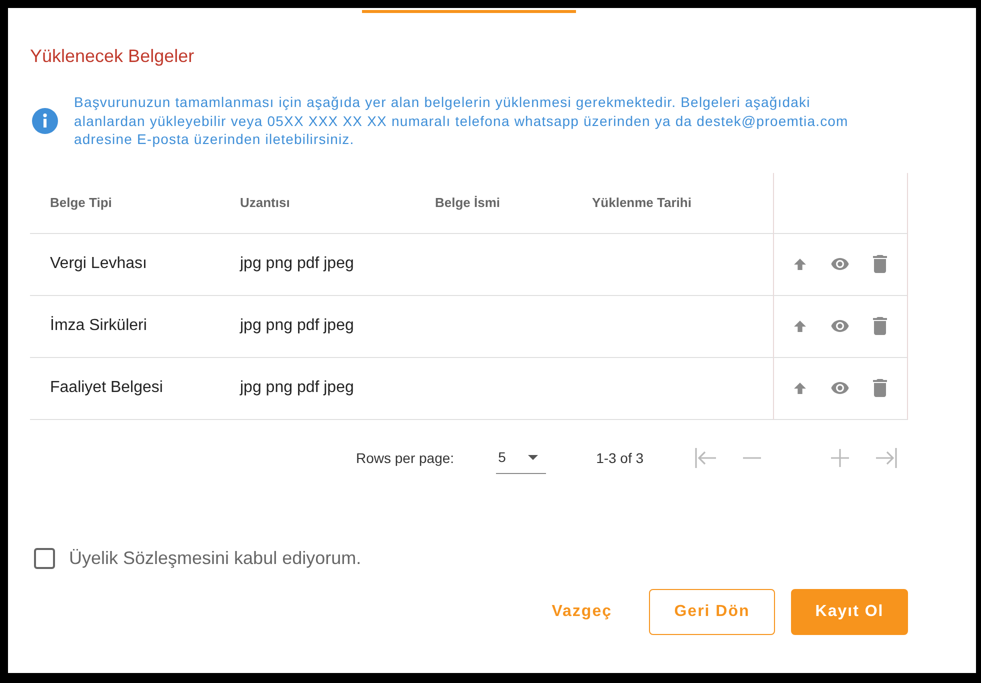  I want to click on section-title: Yüklenecek Belgeler, so click(112, 56).